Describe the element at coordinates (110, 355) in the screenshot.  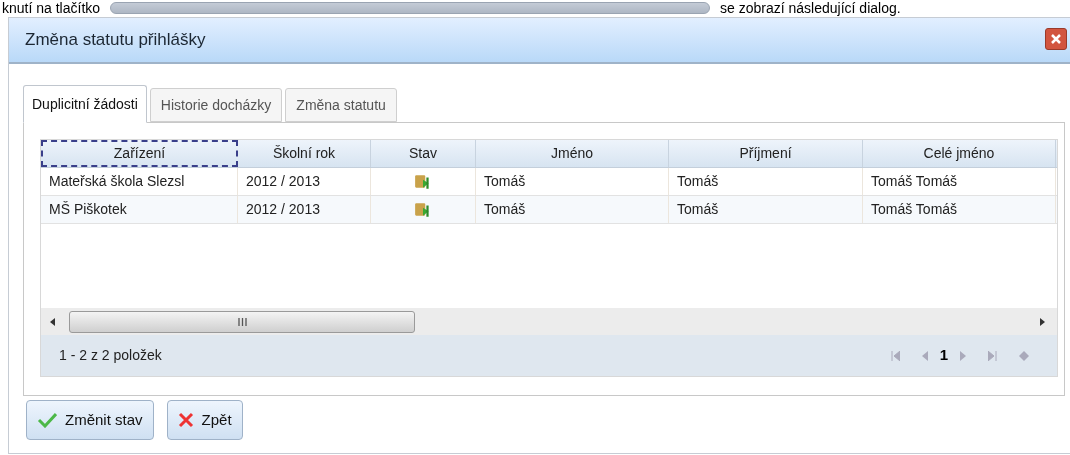
I see `item-count: 1 - 2 z 2 položek` at that location.